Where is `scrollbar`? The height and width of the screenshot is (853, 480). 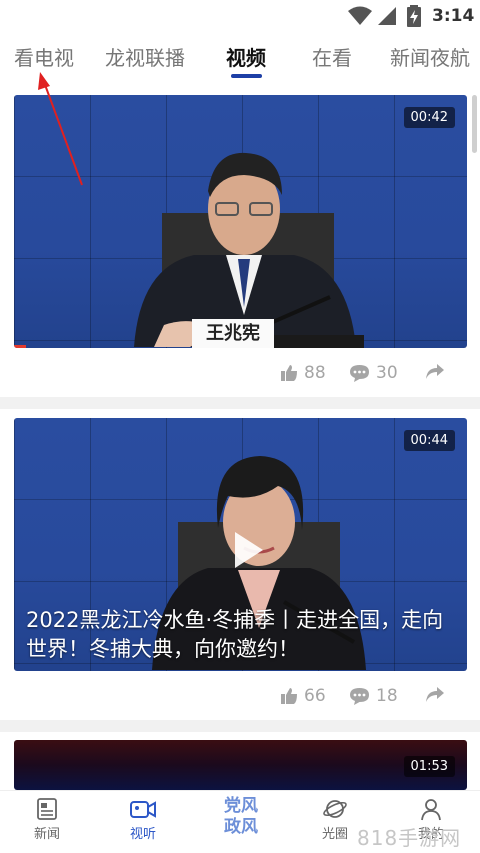 scrollbar is located at coordinates (474, 124).